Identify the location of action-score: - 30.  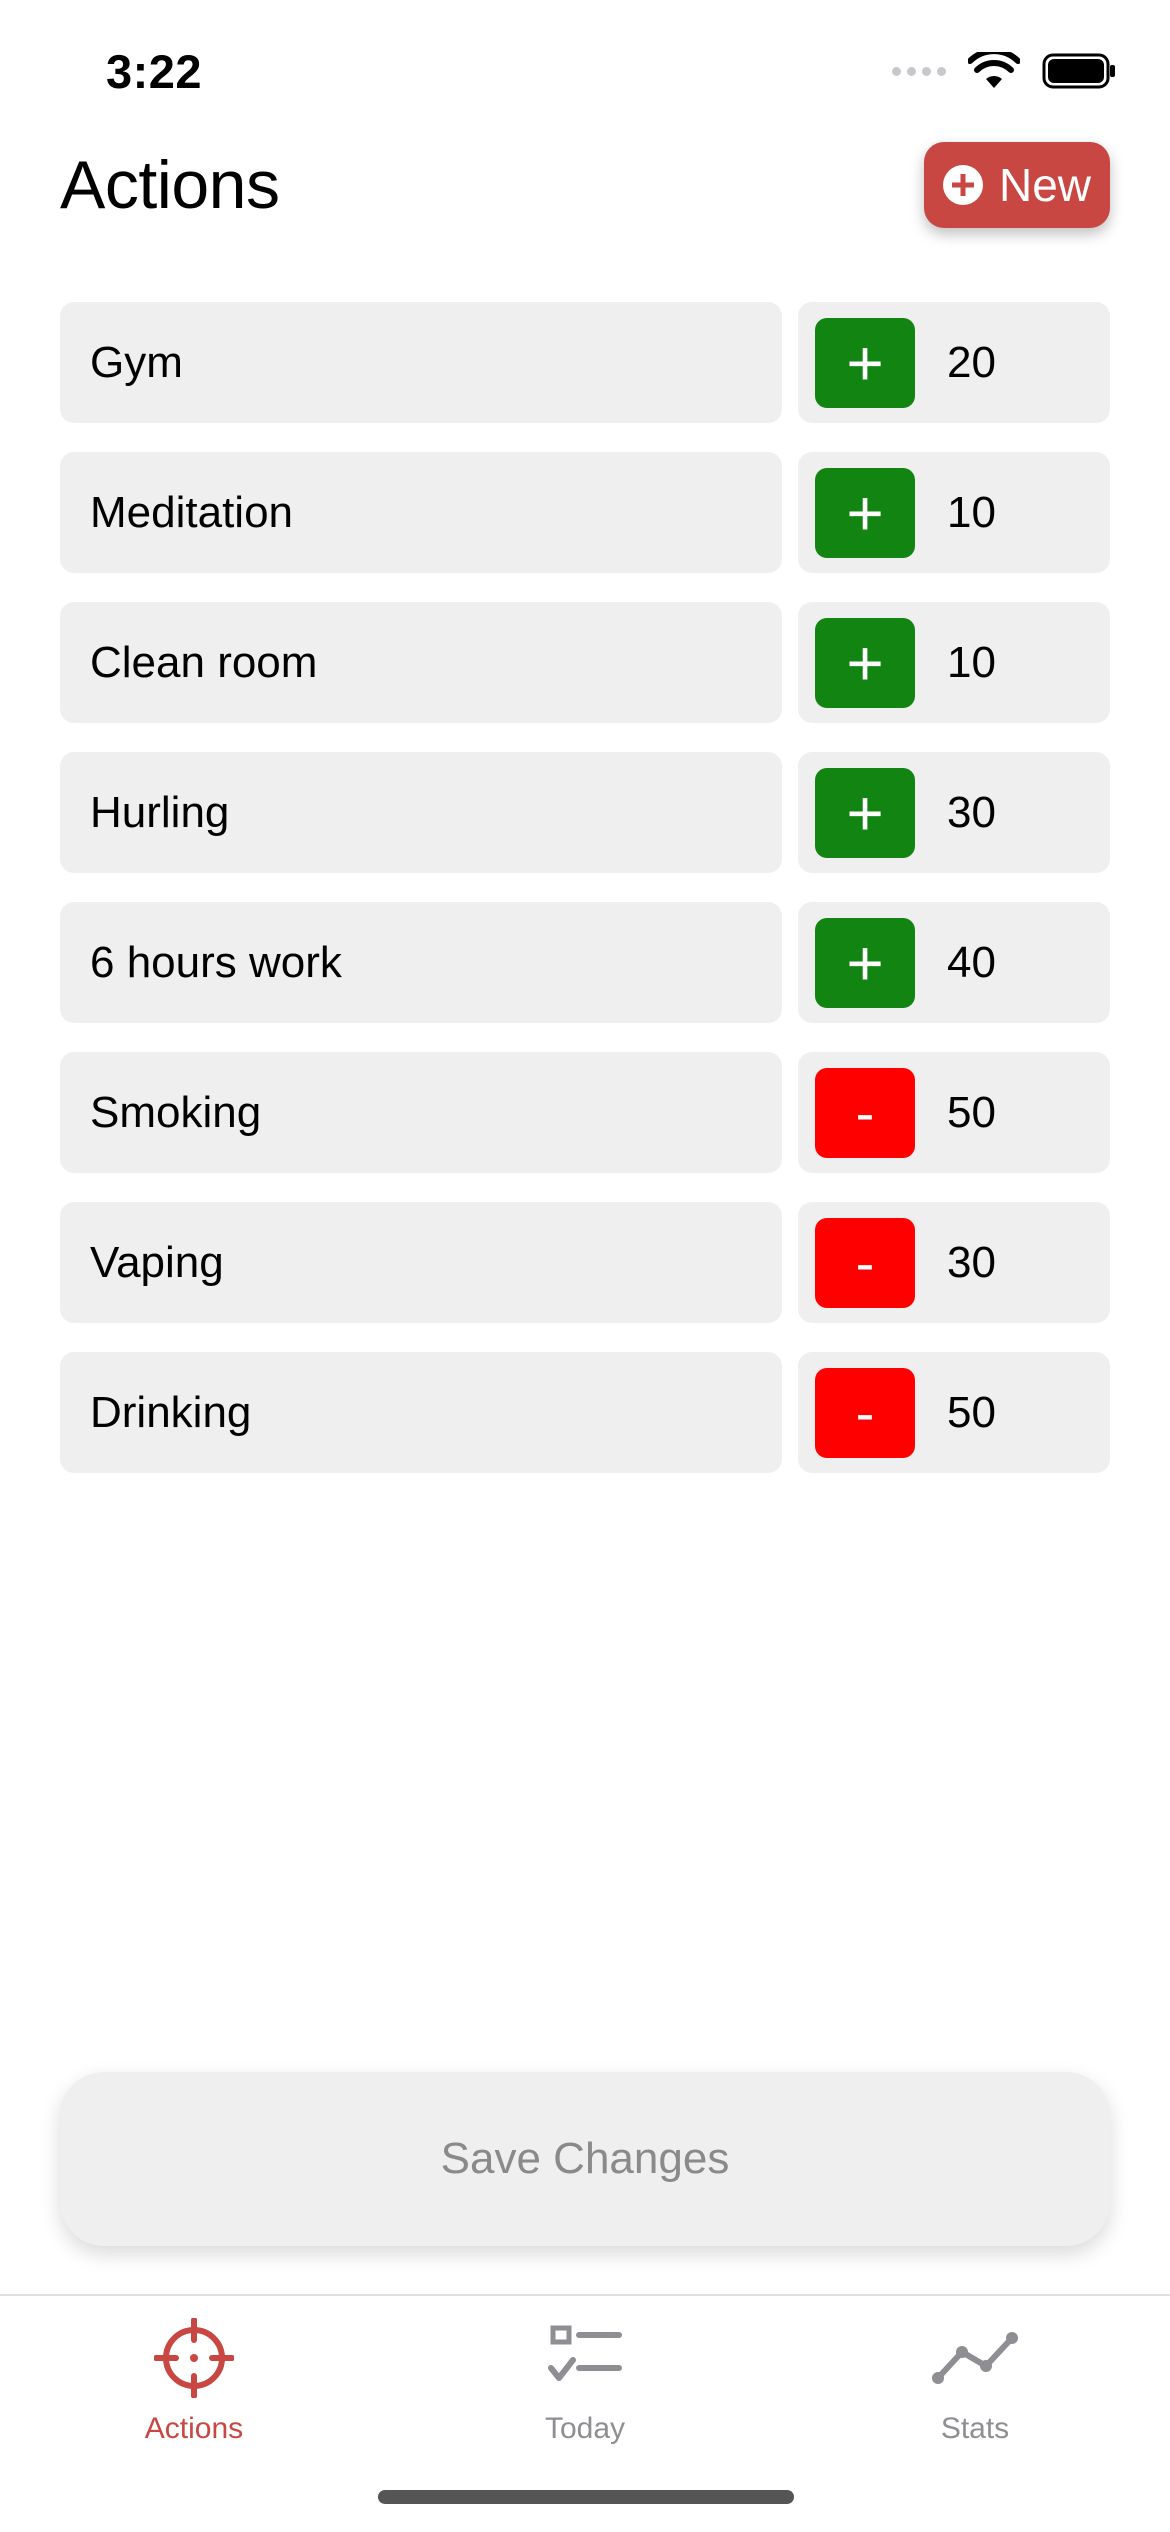
(954, 1262).